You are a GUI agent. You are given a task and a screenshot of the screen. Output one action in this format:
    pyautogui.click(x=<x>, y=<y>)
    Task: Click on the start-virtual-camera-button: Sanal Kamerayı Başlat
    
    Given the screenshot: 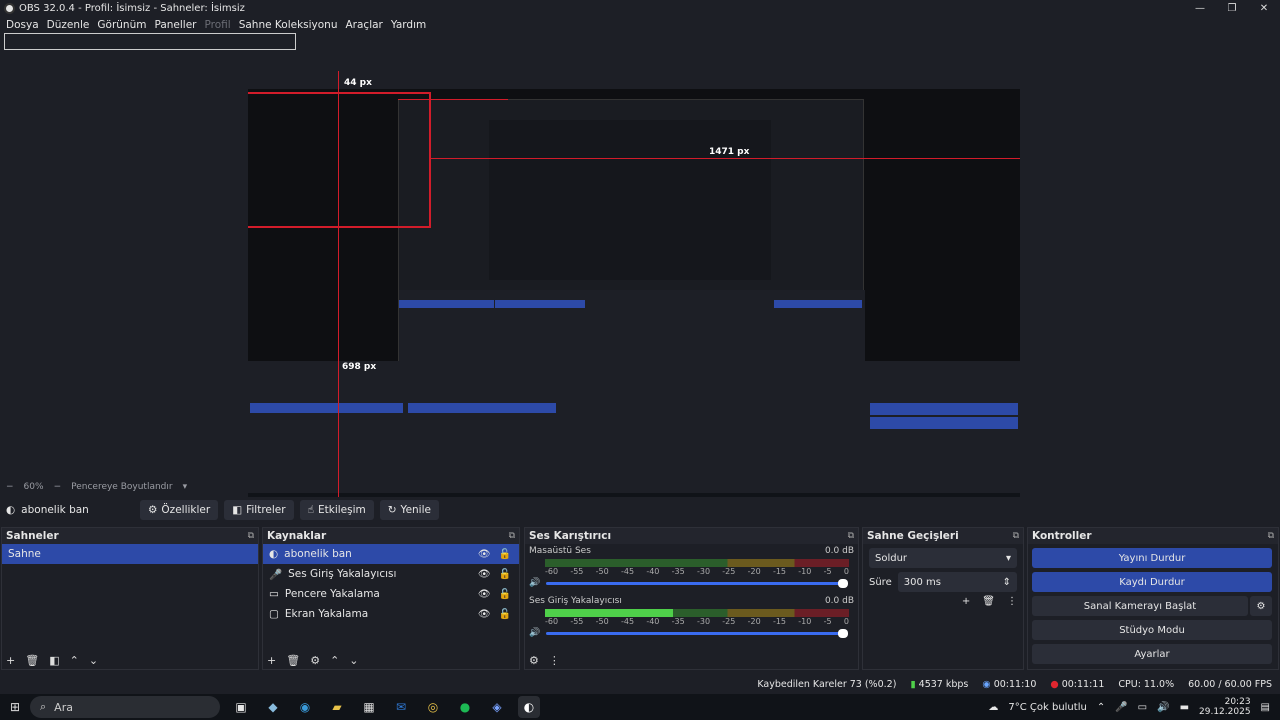 What is the action you would take?
    pyautogui.click(x=1140, y=606)
    